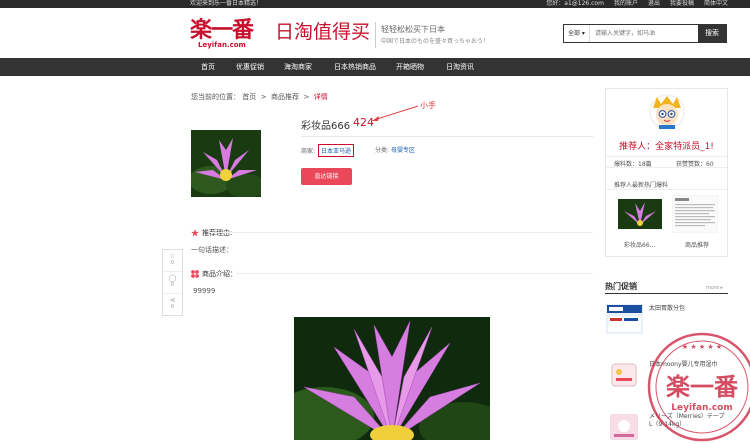  What do you see at coordinates (259, 97) in the screenshot?
I see `breadcrumb: 您当前的位置： 首页 > 商品推荐 > 详情` at bounding box center [259, 97].